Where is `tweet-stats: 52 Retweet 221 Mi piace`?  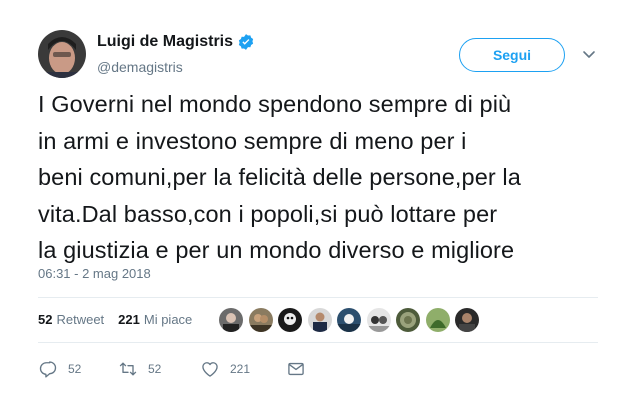
tweet-stats: 52 Retweet 221 Mi piace is located at coordinates (122, 319).